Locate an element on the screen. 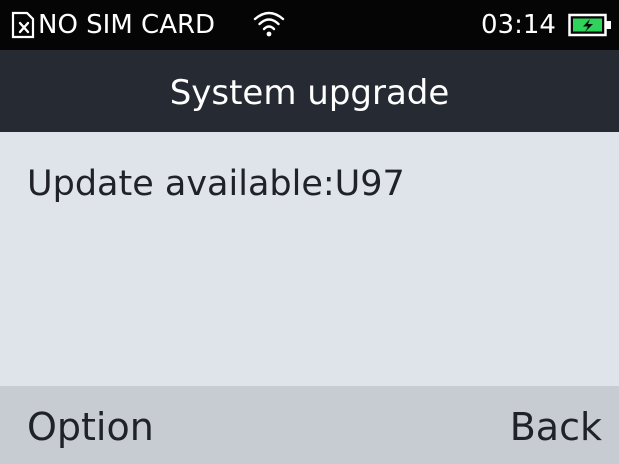 The height and width of the screenshot is (464, 619). back-softkey: Back is located at coordinates (556, 427).